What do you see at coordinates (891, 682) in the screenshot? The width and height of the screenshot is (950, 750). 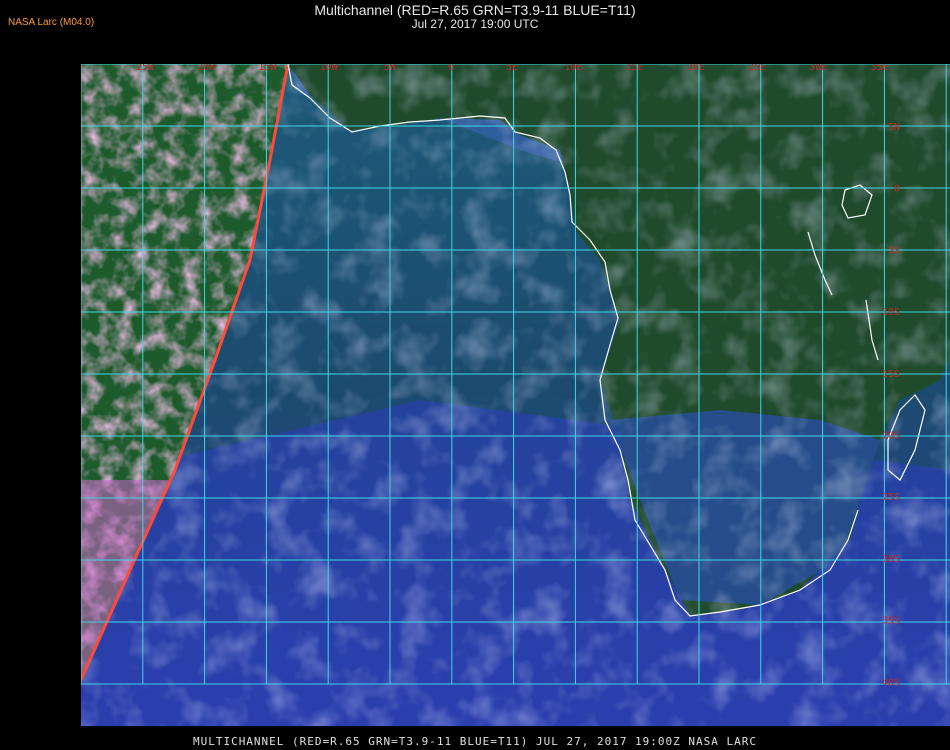 I see `latitude-label: 40S` at bounding box center [891, 682].